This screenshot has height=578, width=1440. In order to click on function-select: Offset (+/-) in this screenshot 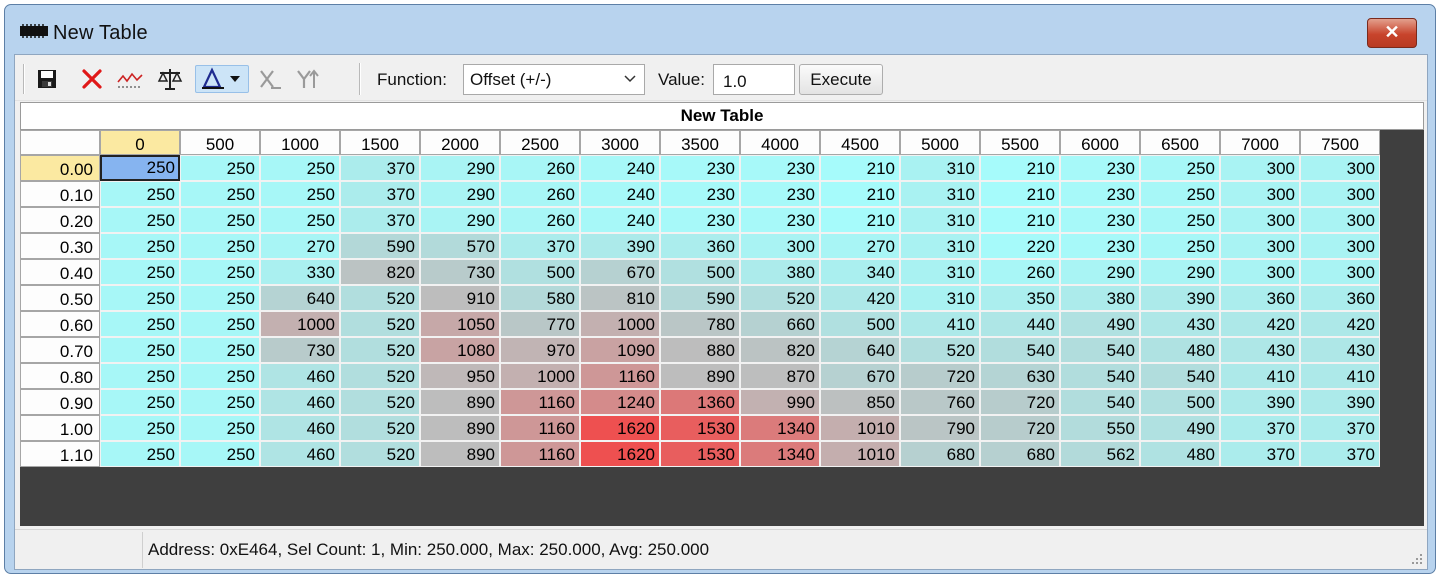, I will do `click(554, 79)`.